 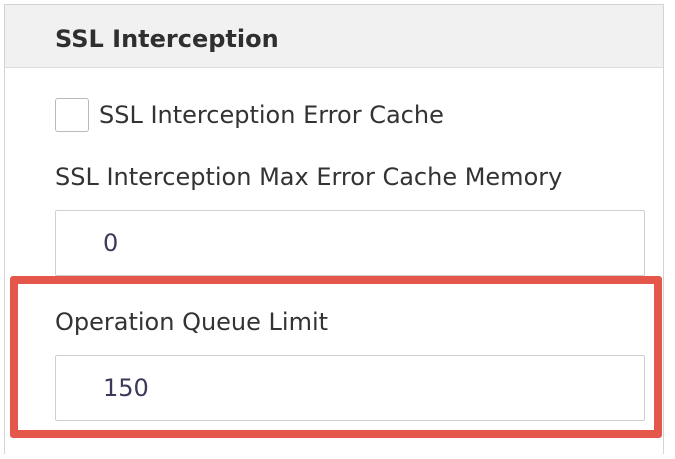 I want to click on max-error-cache-memory-label: SSL Interception Max Error Cache Memory, so click(x=309, y=177).